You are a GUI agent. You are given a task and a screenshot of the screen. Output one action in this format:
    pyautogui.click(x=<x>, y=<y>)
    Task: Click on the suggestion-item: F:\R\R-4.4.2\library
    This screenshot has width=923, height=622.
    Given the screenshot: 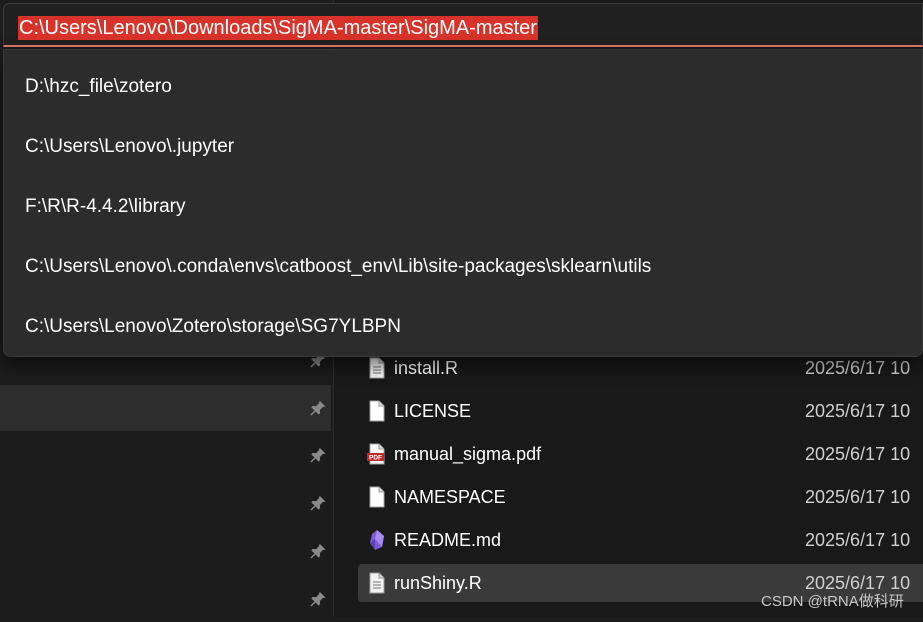 What is the action you would take?
    pyautogui.click(x=105, y=207)
    